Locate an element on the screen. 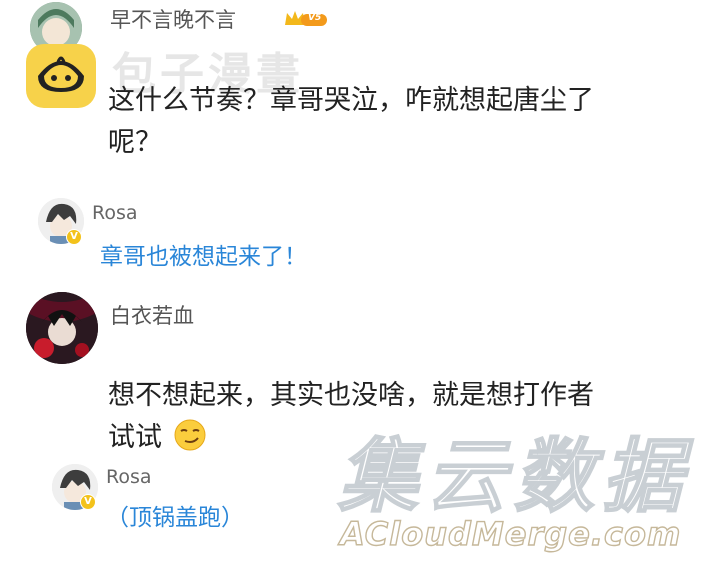  comment-text: 这什么节奏？章哥哭泣，咋就想起唐尘了 呢？ is located at coordinates (351, 122).